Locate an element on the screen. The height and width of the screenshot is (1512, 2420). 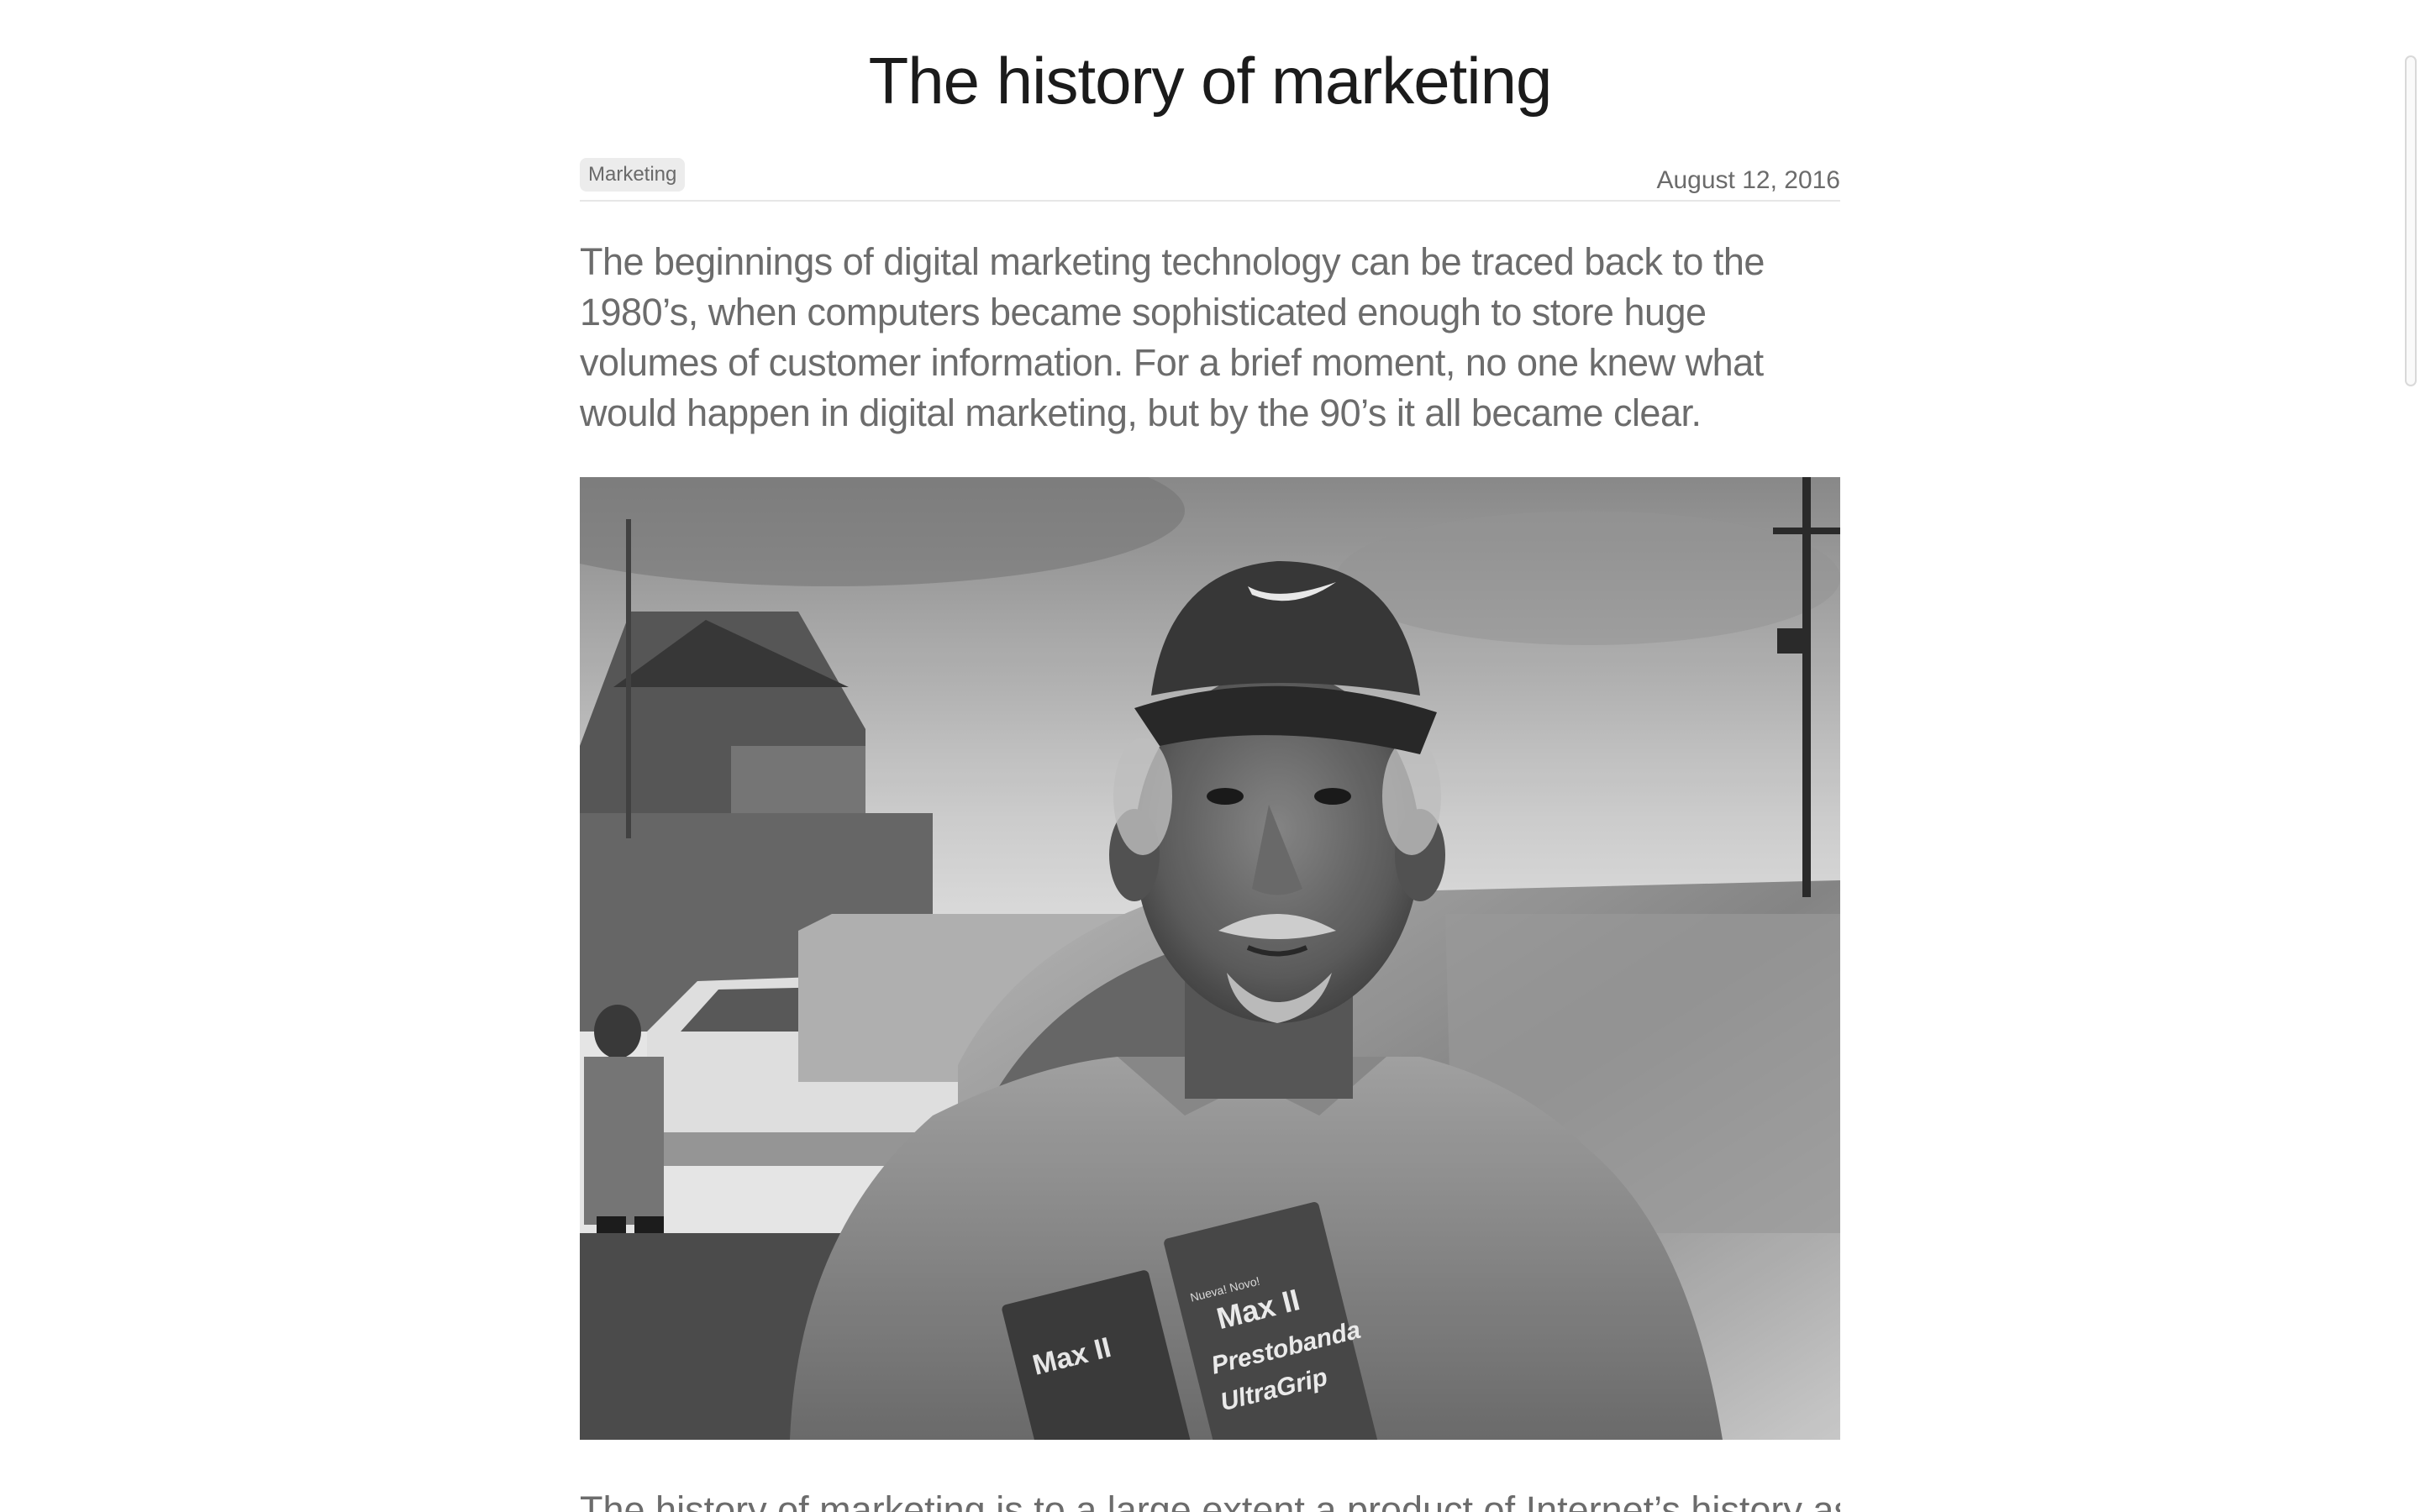
category-tag: Marketing is located at coordinates (633, 175).